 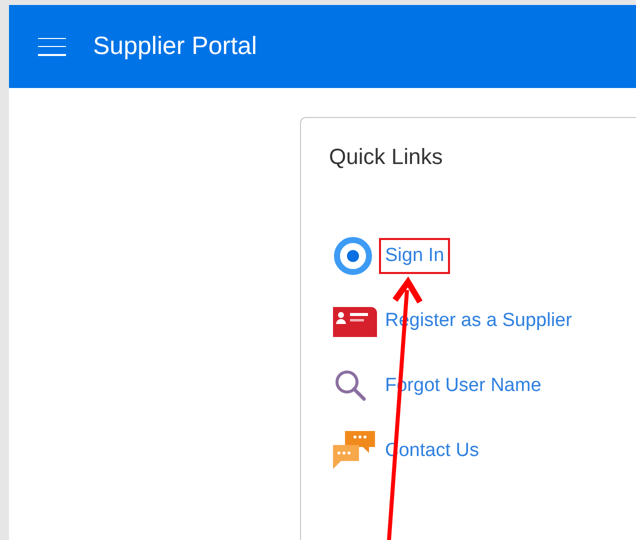 I want to click on quick-link: Sign In, so click(x=414, y=256).